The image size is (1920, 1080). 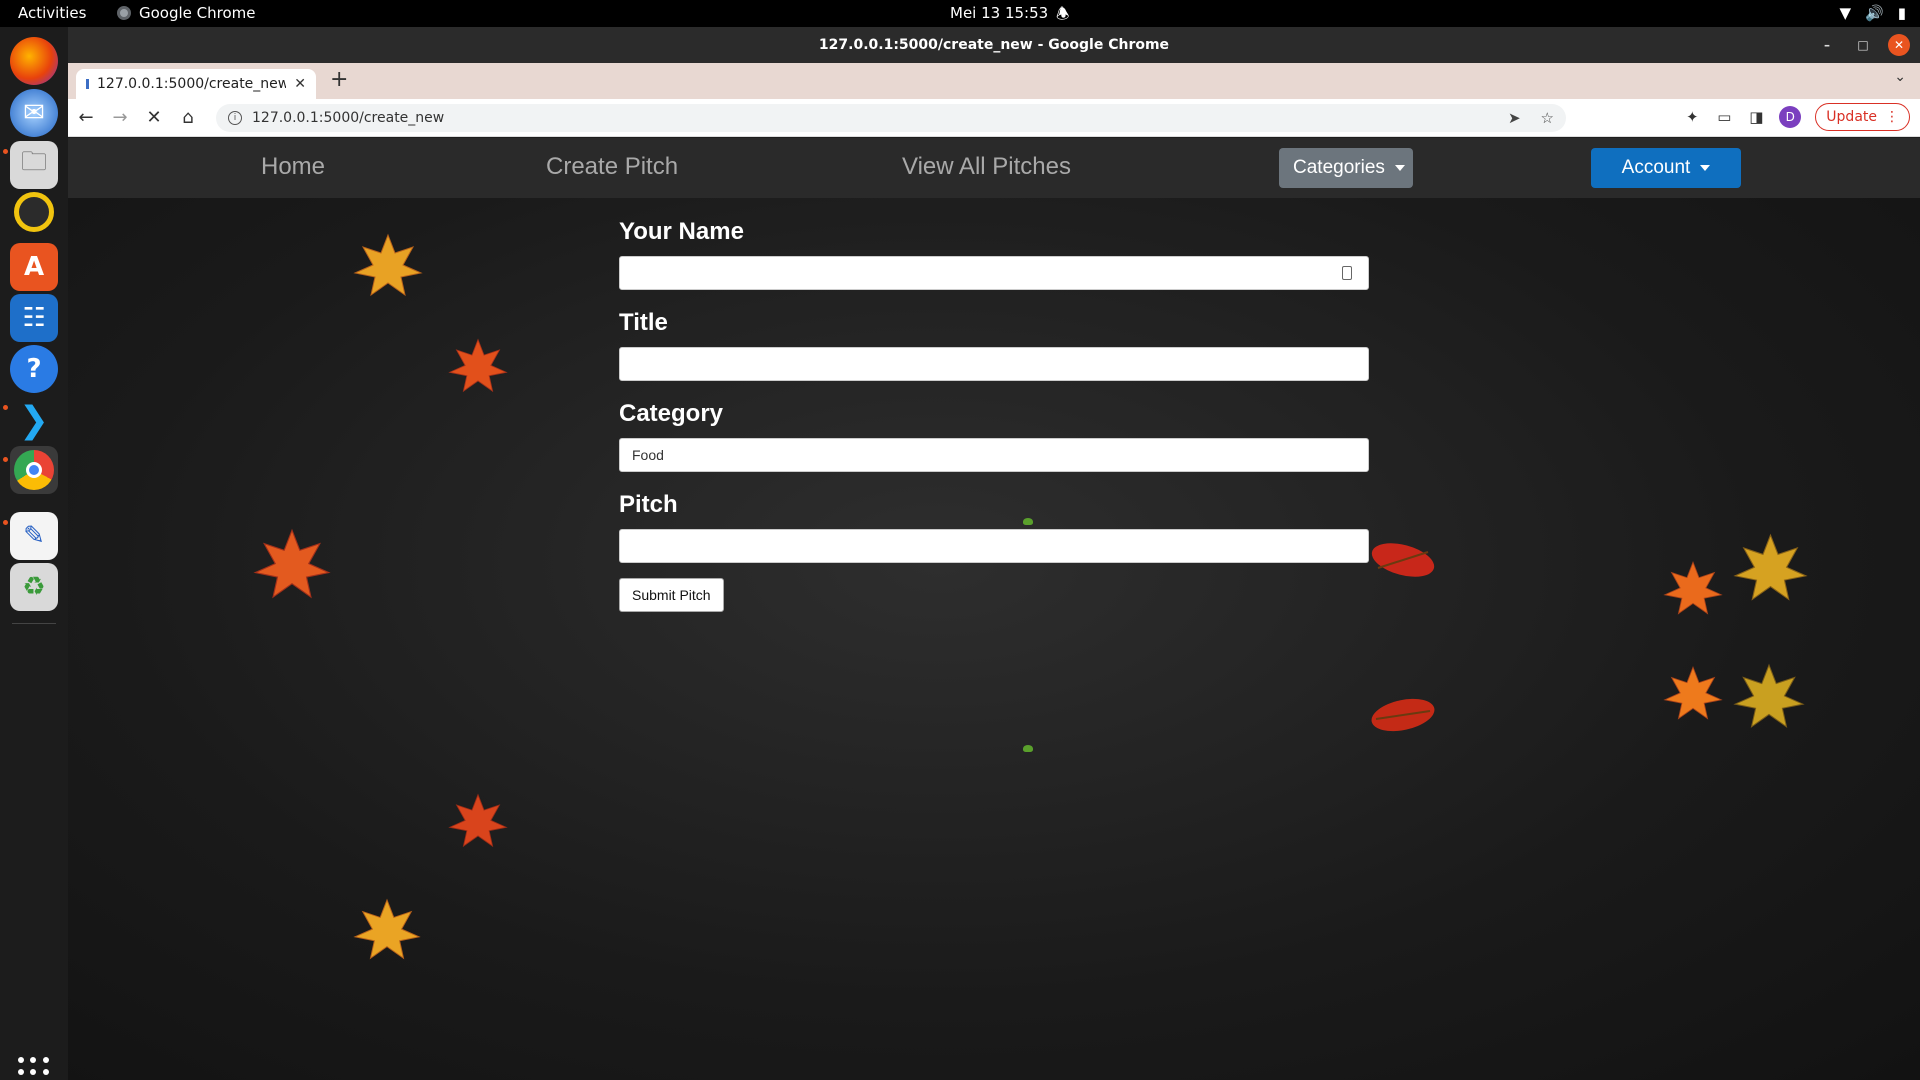 What do you see at coordinates (891, 118) in the screenshot?
I see `address-bar: i 127.0.0.1:5000/create_new ➤ ☆` at bounding box center [891, 118].